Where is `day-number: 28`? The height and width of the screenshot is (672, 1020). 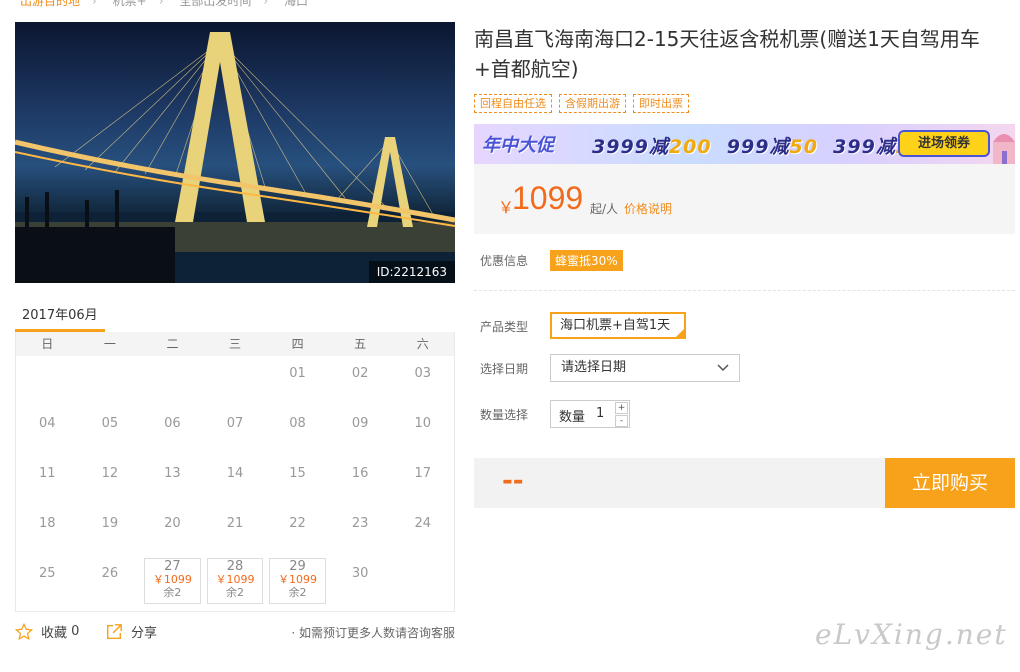
day-number: 28 is located at coordinates (235, 566).